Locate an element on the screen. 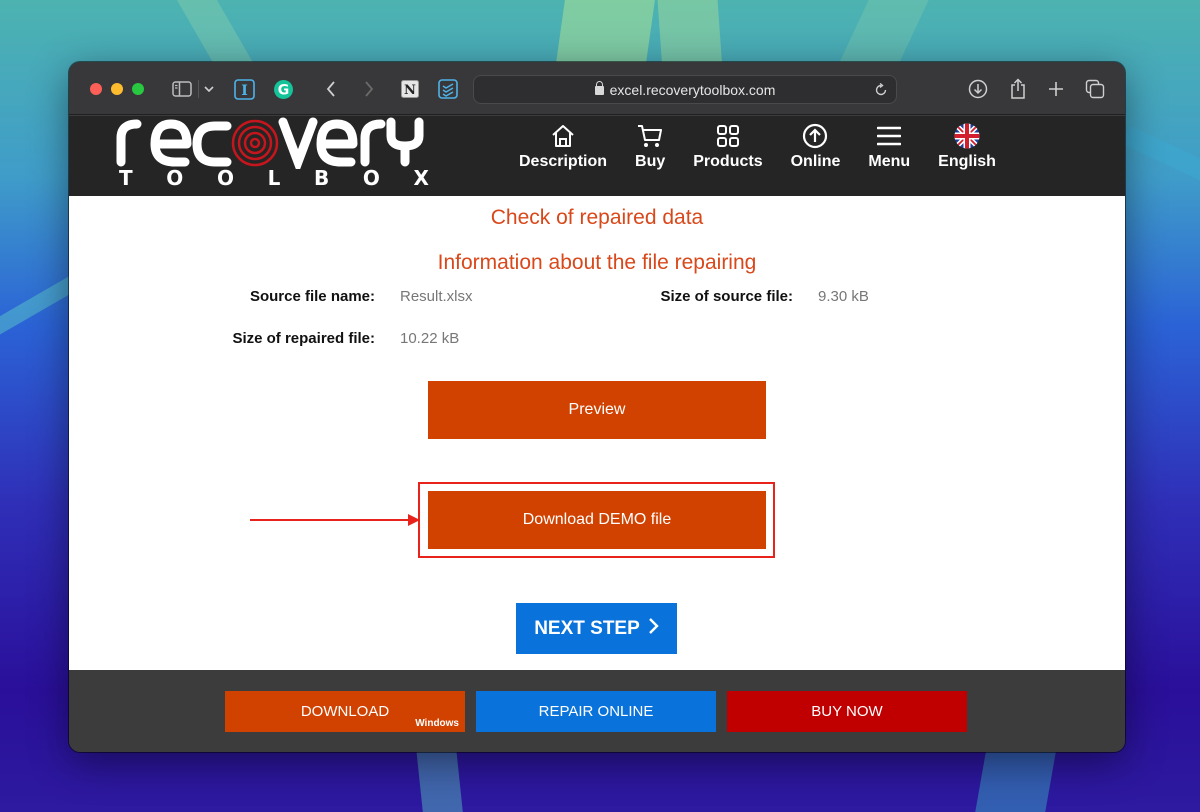 This screenshot has width=1200, height=812. nav-buy: Buy is located at coordinates (650, 146).